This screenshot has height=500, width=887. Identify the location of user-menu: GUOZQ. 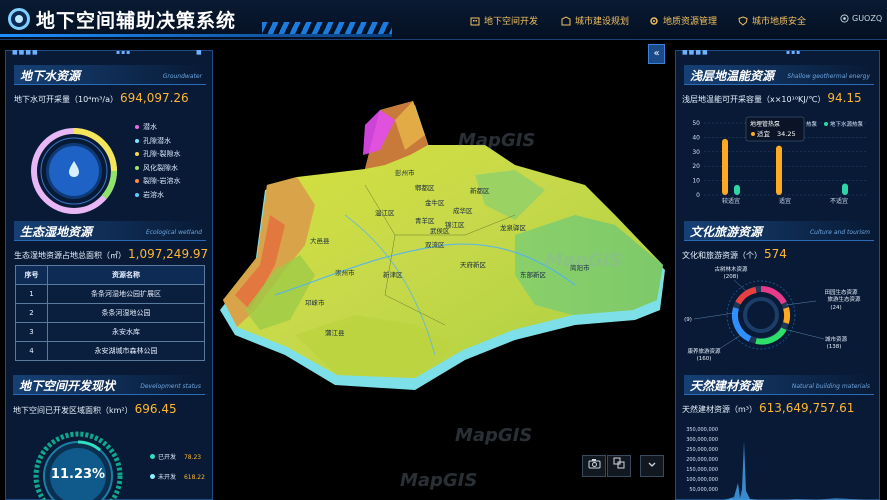
(861, 18).